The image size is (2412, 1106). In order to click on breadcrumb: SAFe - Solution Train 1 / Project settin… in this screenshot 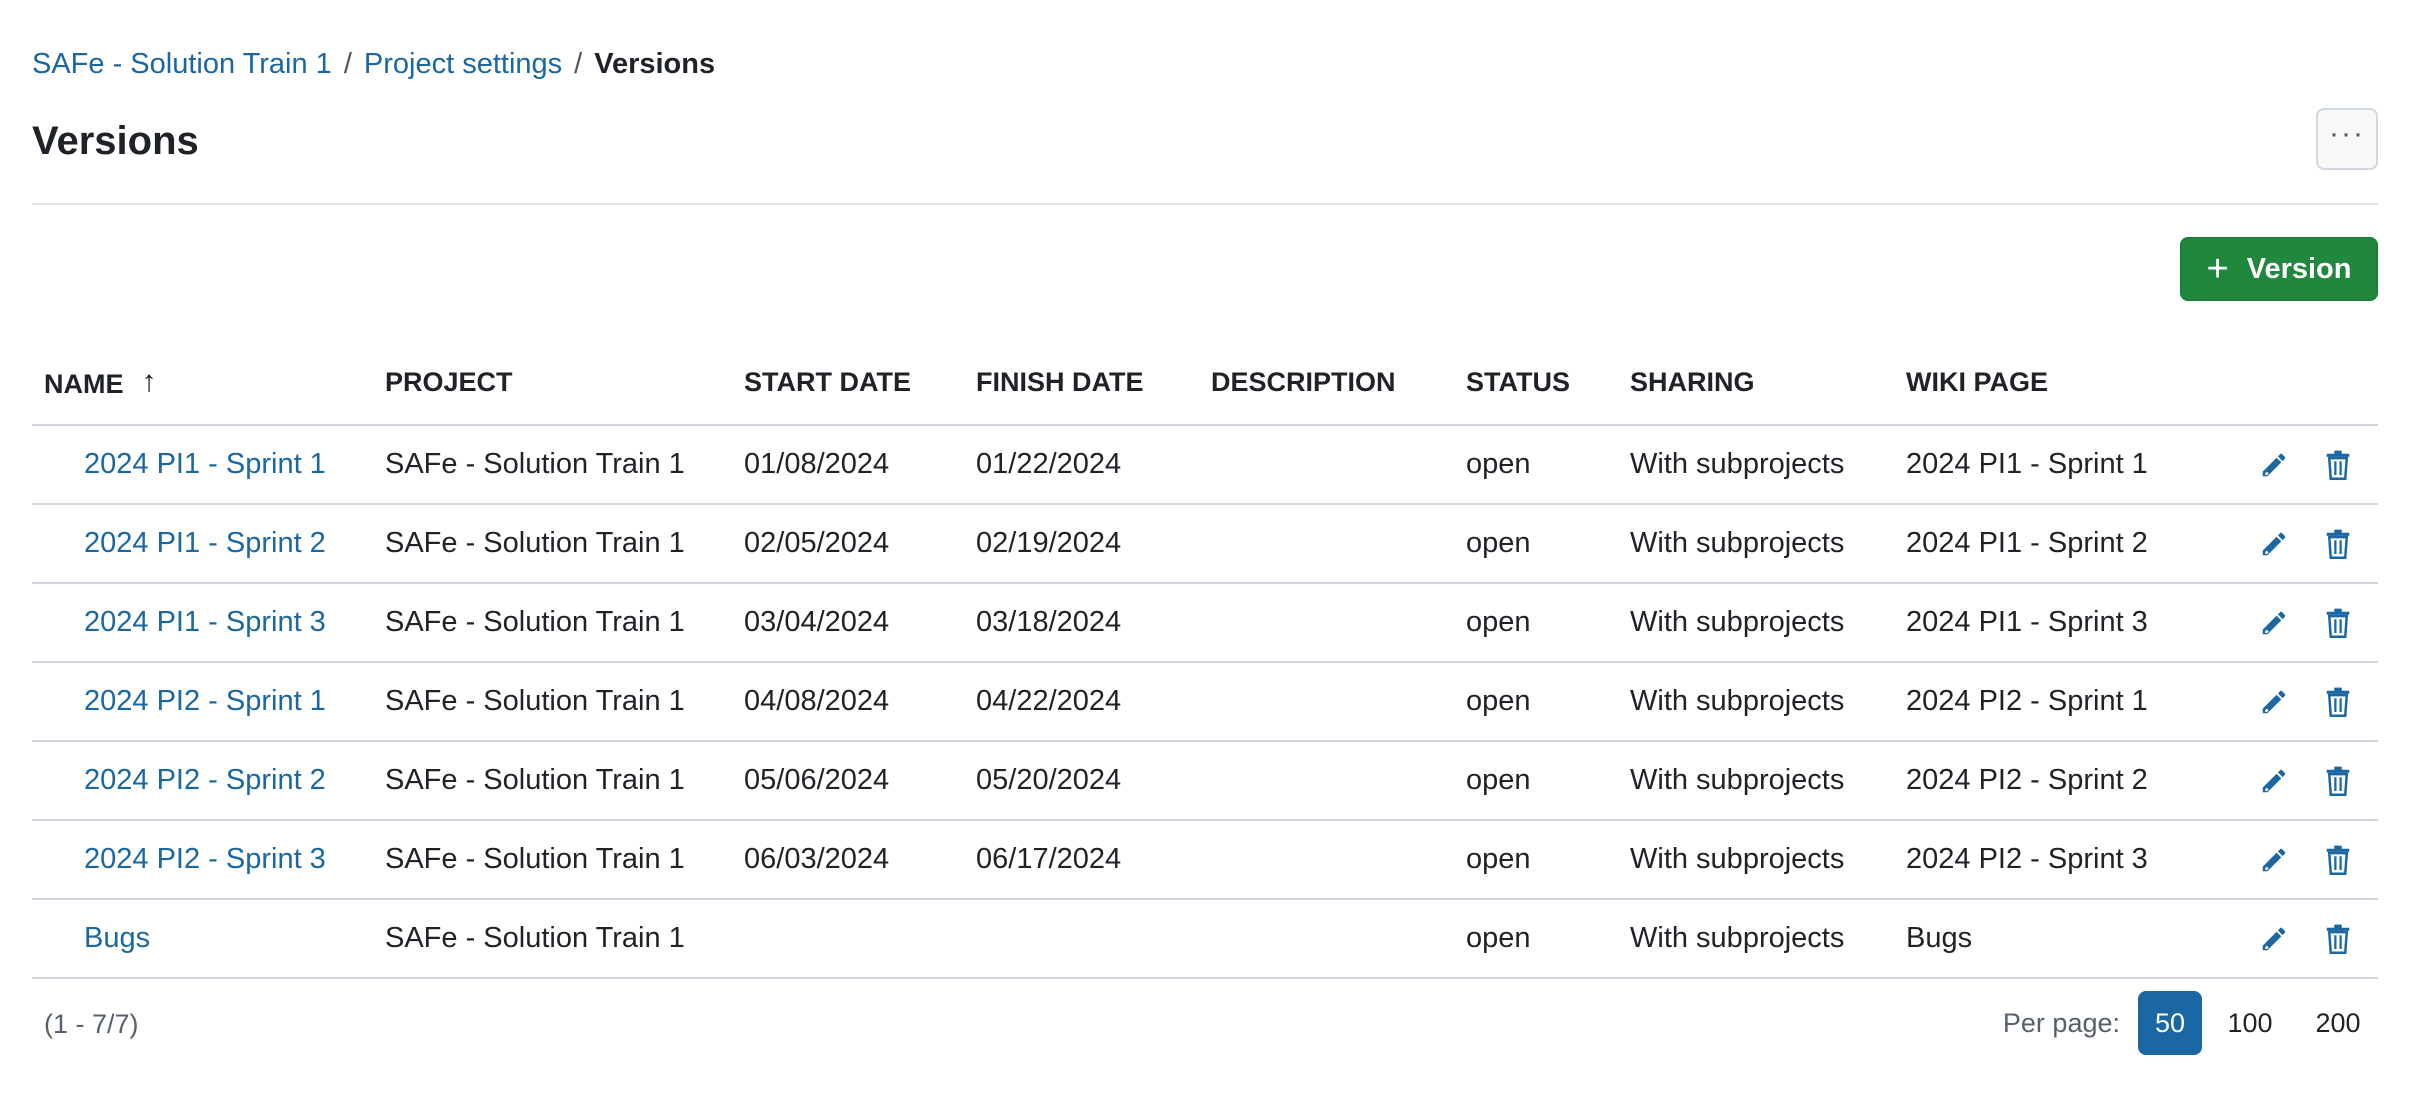, I will do `click(373, 64)`.